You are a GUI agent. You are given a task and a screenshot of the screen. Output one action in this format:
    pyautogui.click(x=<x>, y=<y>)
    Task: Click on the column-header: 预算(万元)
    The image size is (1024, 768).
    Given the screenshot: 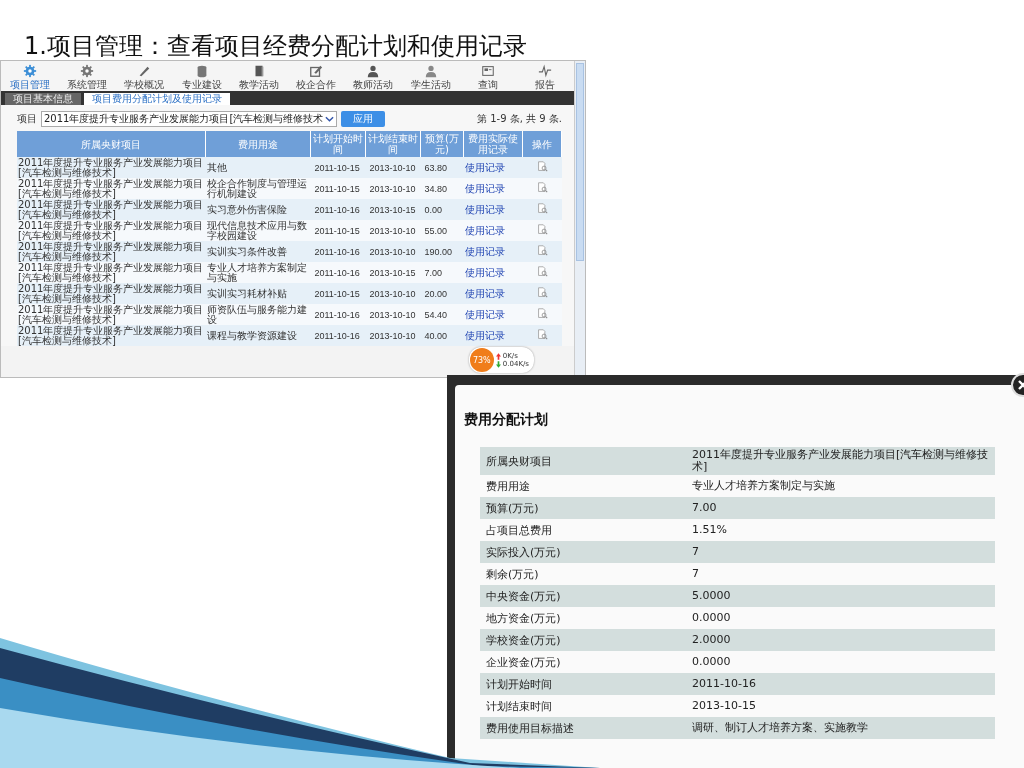 What is the action you would take?
    pyautogui.click(x=442, y=144)
    